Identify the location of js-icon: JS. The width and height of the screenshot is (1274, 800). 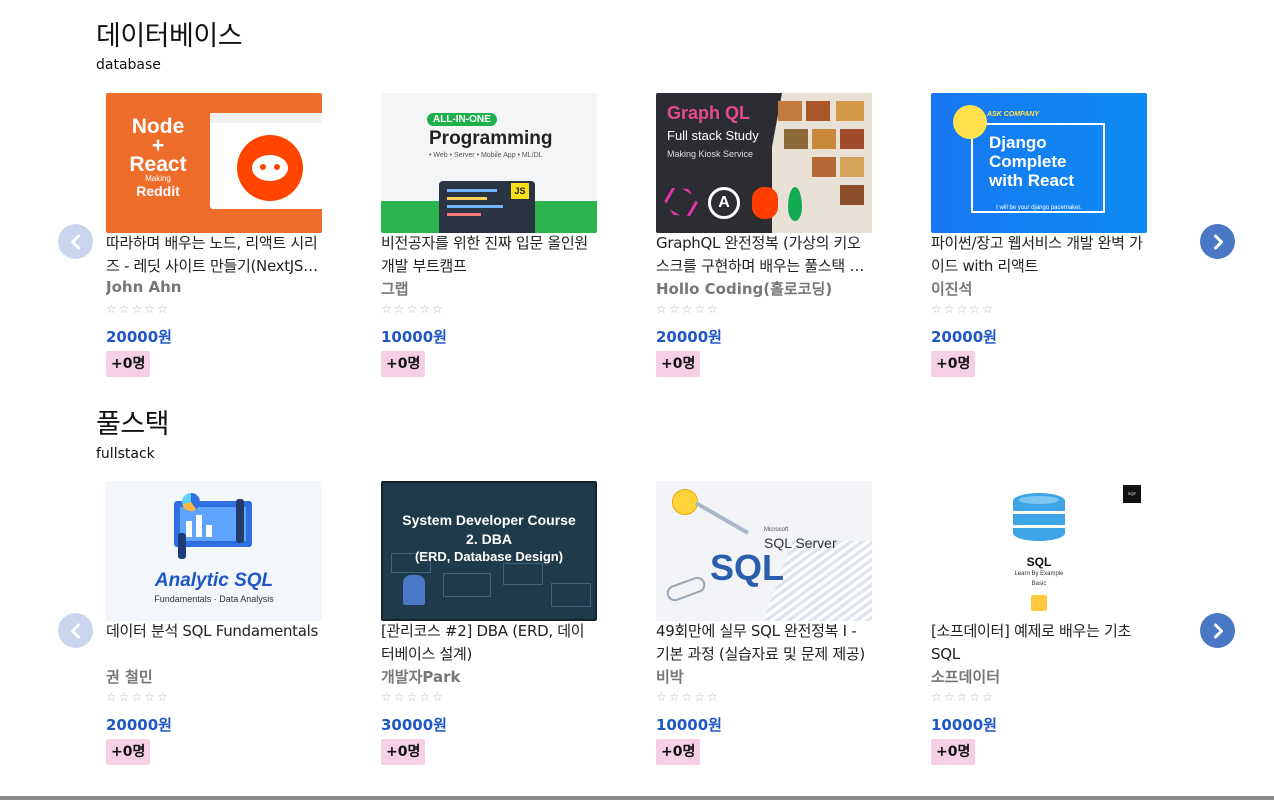
(520, 191).